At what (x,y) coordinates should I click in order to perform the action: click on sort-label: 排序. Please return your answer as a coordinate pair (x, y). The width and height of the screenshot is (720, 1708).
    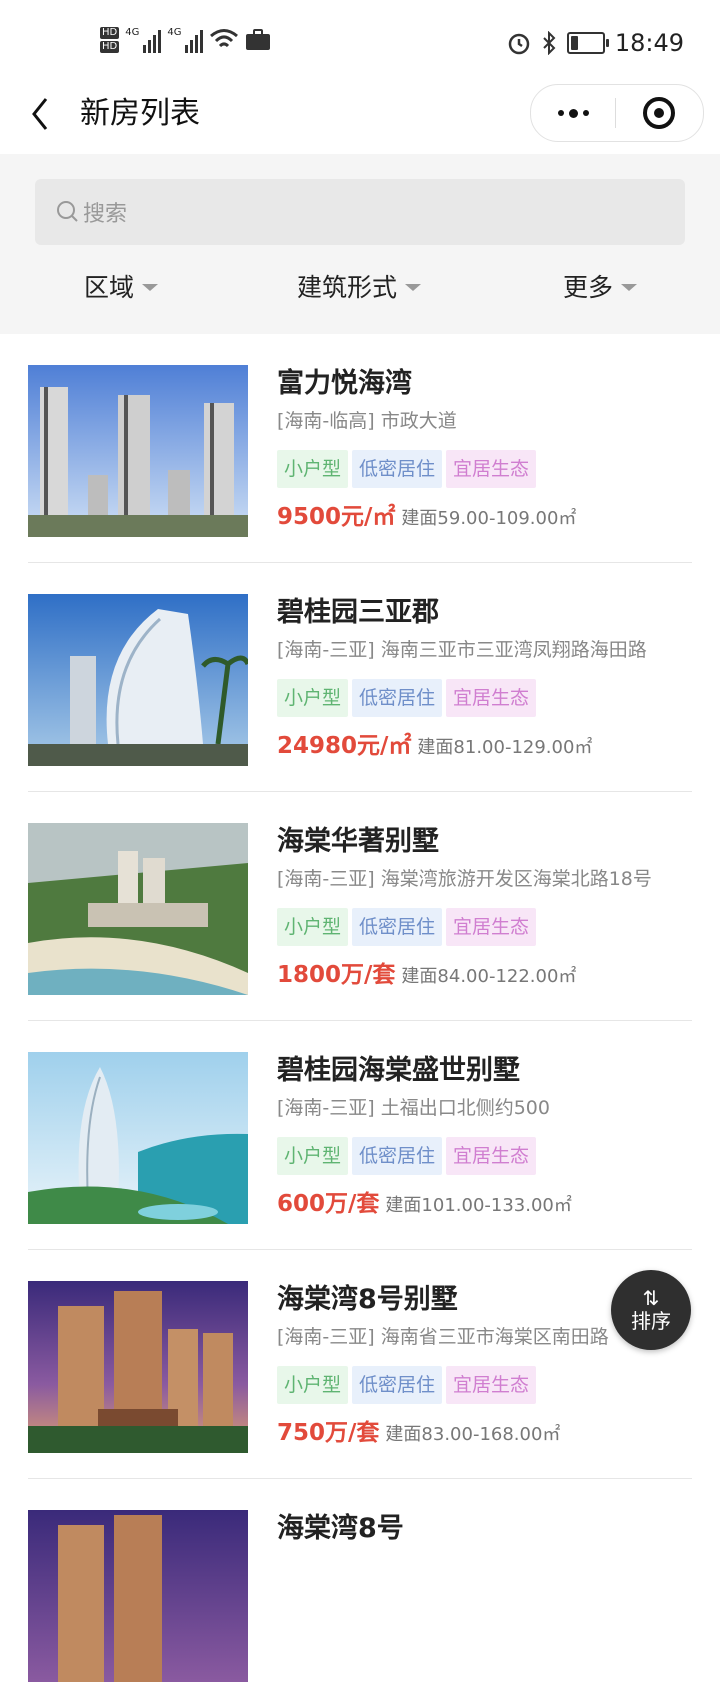
    Looking at the image, I should click on (651, 1321).